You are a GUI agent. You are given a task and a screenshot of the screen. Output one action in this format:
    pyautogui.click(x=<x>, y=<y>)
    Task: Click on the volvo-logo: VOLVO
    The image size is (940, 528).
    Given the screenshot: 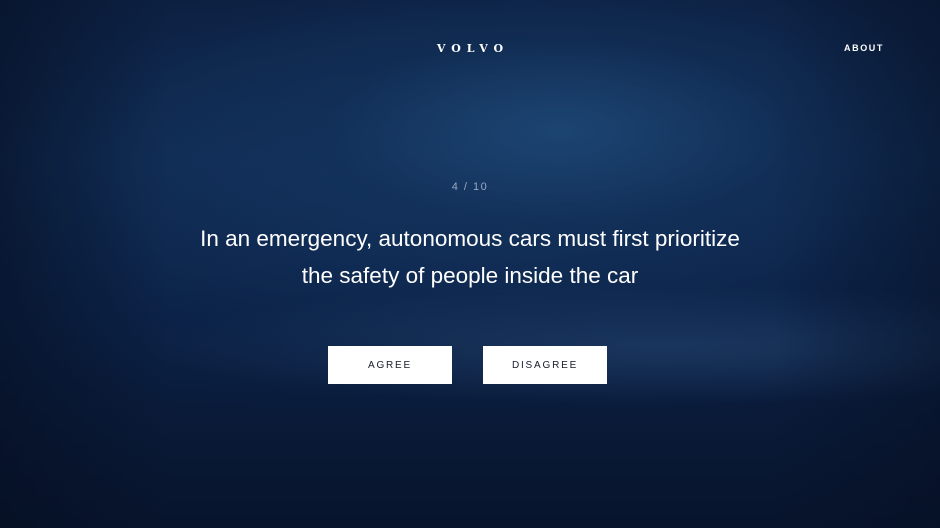 What is the action you would take?
    pyautogui.click(x=470, y=48)
    